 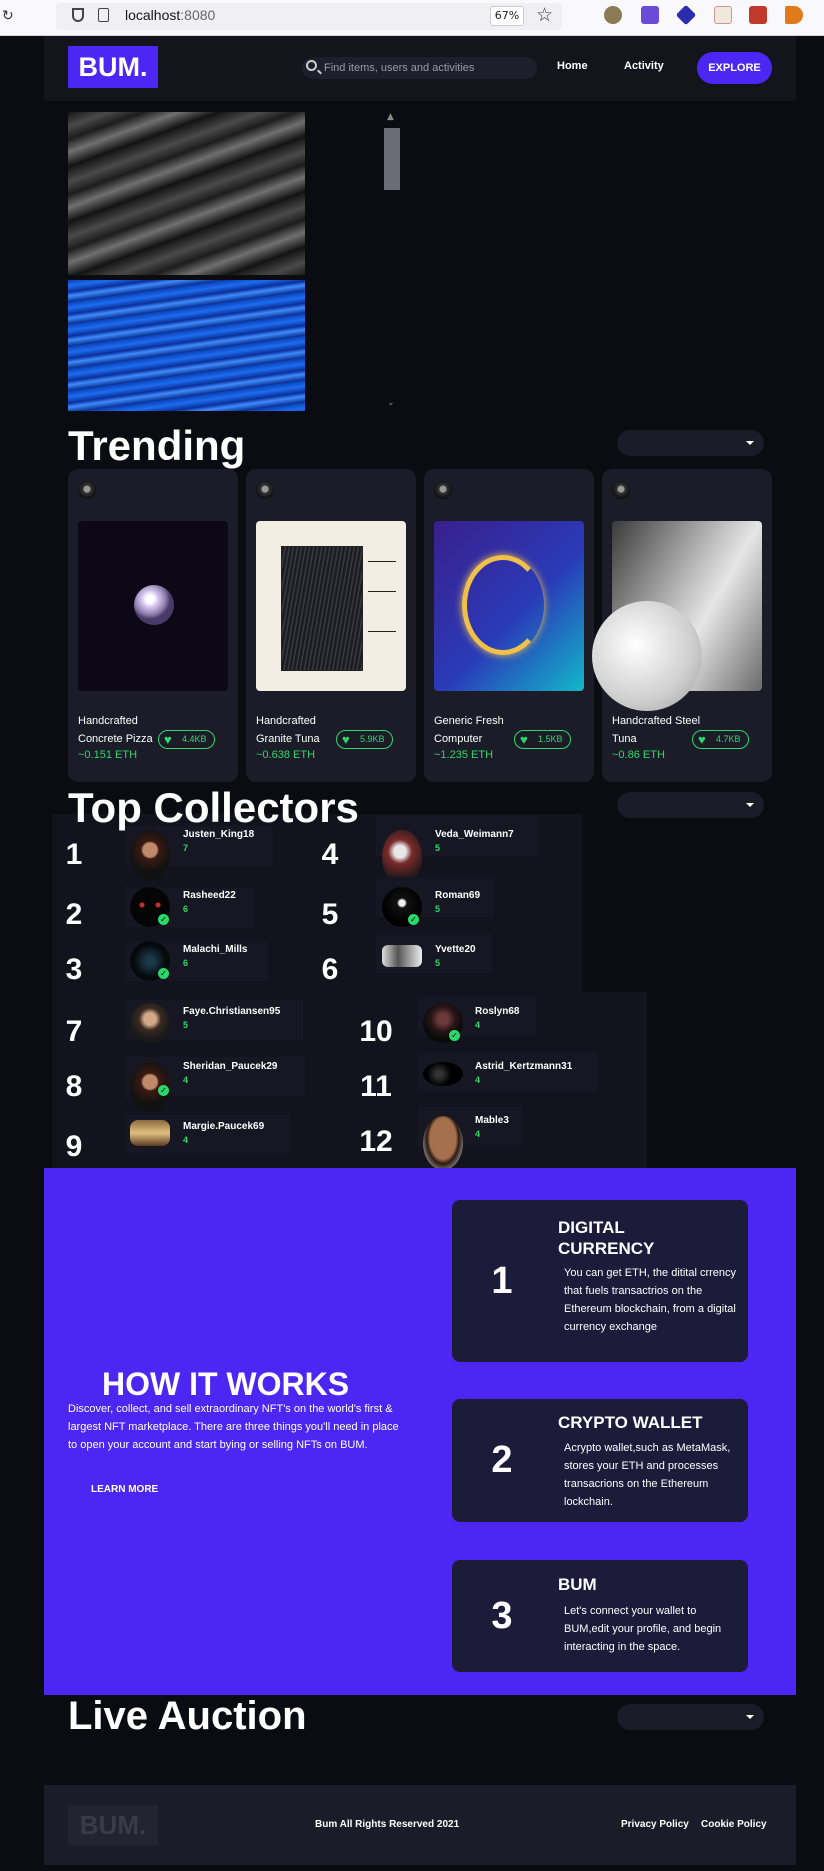 I want to click on search-bar, so click(x=419, y=68).